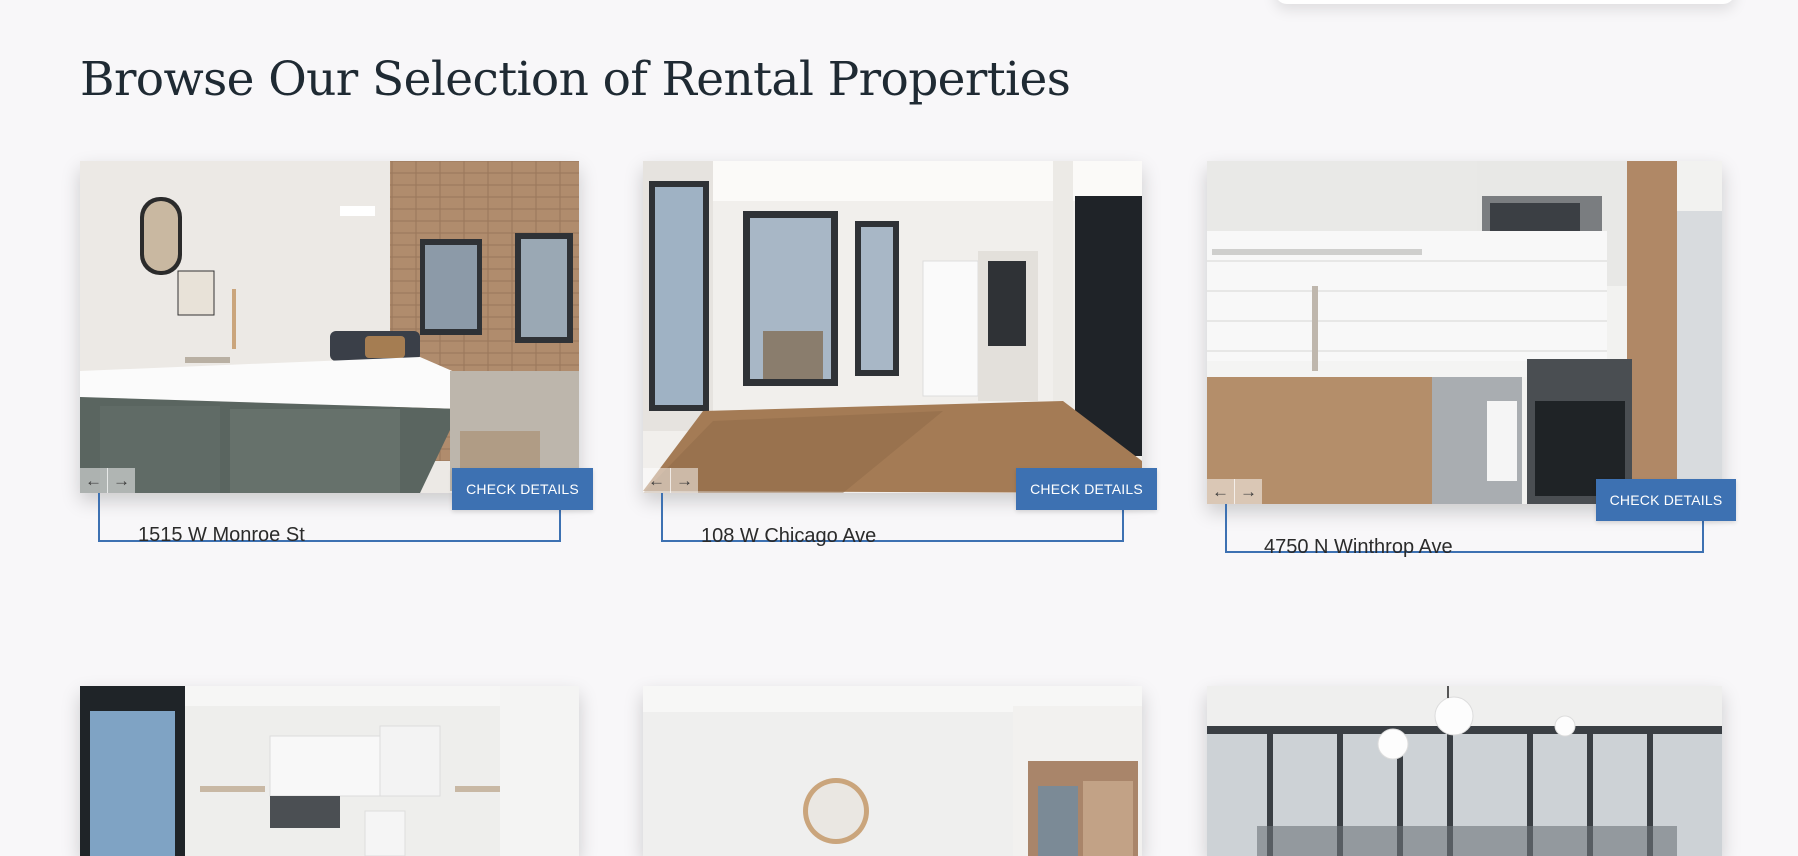 The width and height of the screenshot is (1798, 856). What do you see at coordinates (1505, 2) in the screenshot?
I see `header-shadow-edge` at bounding box center [1505, 2].